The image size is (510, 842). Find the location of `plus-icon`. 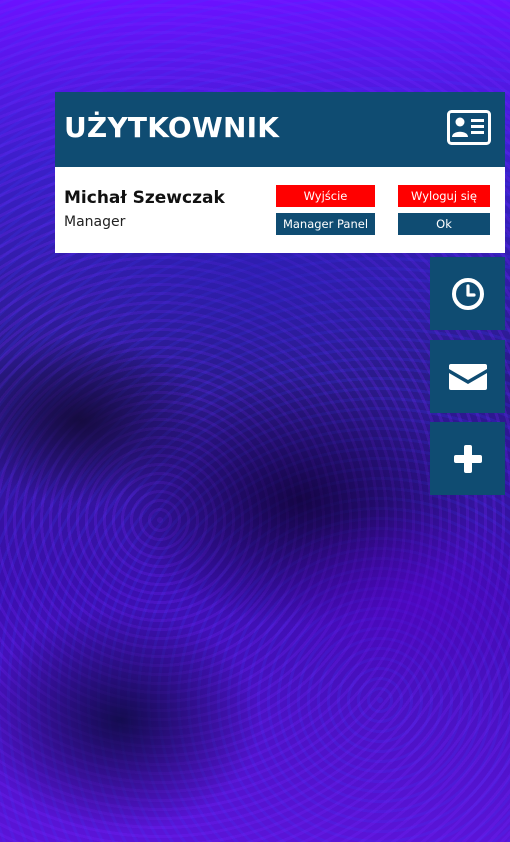

plus-icon is located at coordinates (467, 458).